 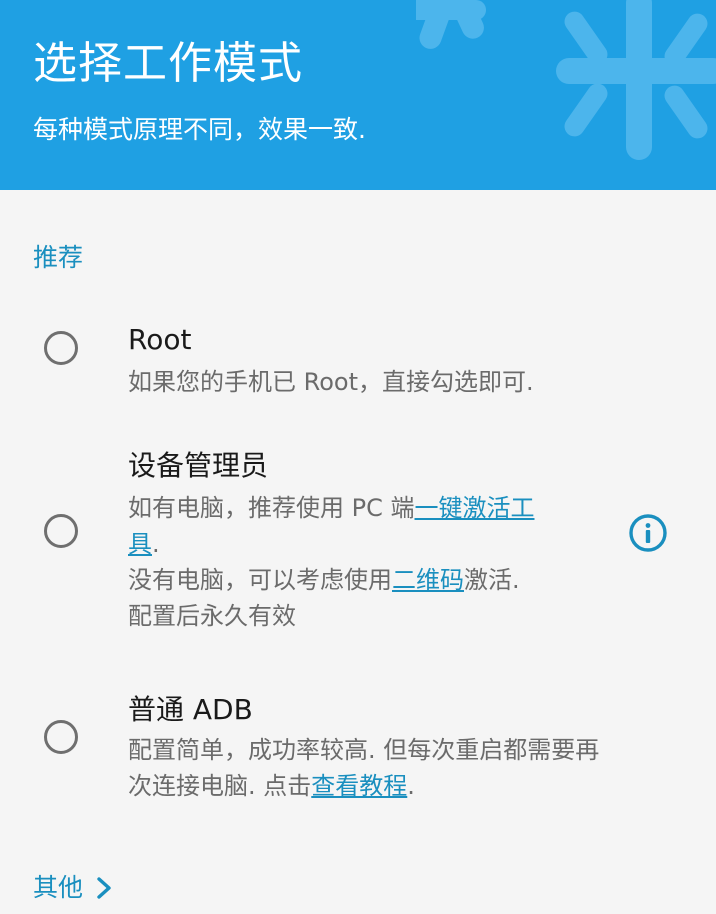 I want to click on one-click-activation-tool-link: 一键激活工, so click(x=475, y=508).